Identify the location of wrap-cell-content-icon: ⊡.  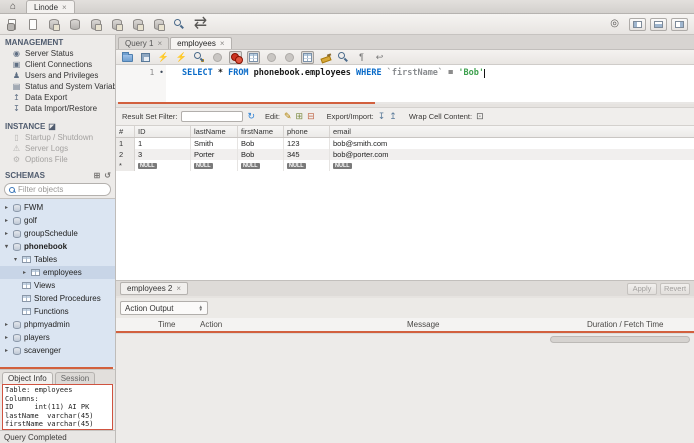
(480, 116).